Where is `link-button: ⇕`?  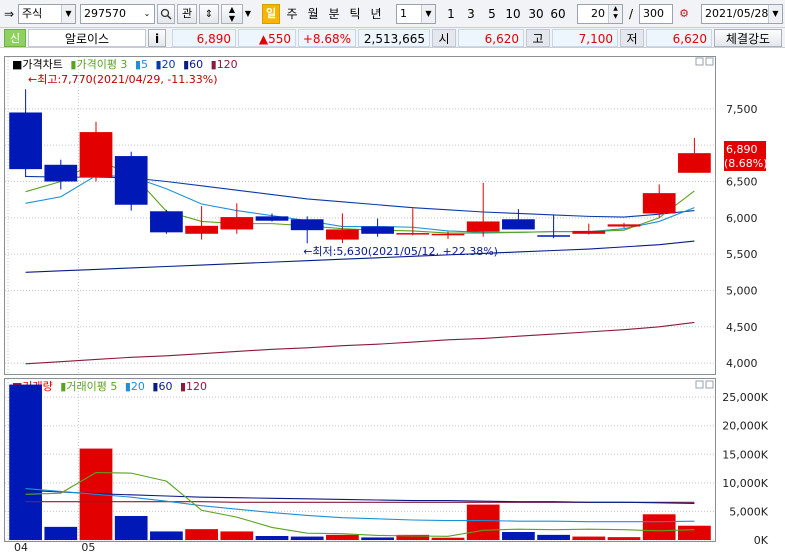 link-button: ⇕ is located at coordinates (209, 14).